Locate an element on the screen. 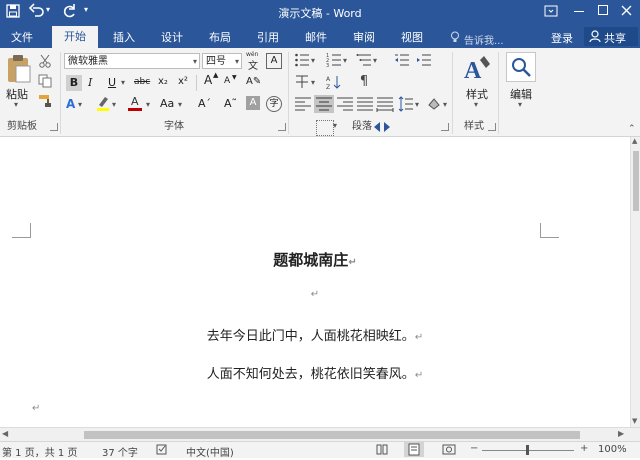 The height and width of the screenshot is (460, 640). tab-design: 设计 is located at coordinates (172, 38).